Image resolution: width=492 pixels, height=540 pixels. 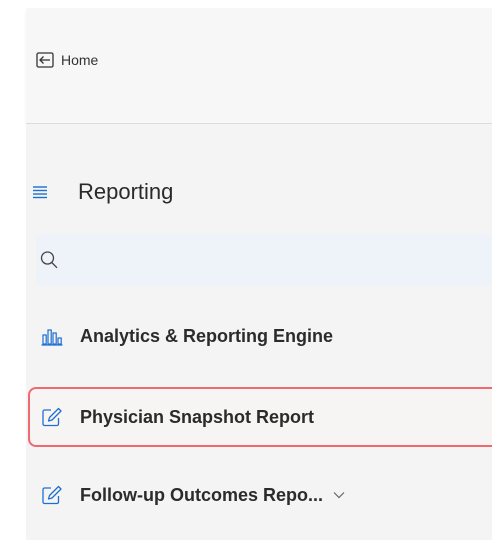 I want to click on nav-item-label: Analytics & Reporting Engine, so click(x=207, y=335).